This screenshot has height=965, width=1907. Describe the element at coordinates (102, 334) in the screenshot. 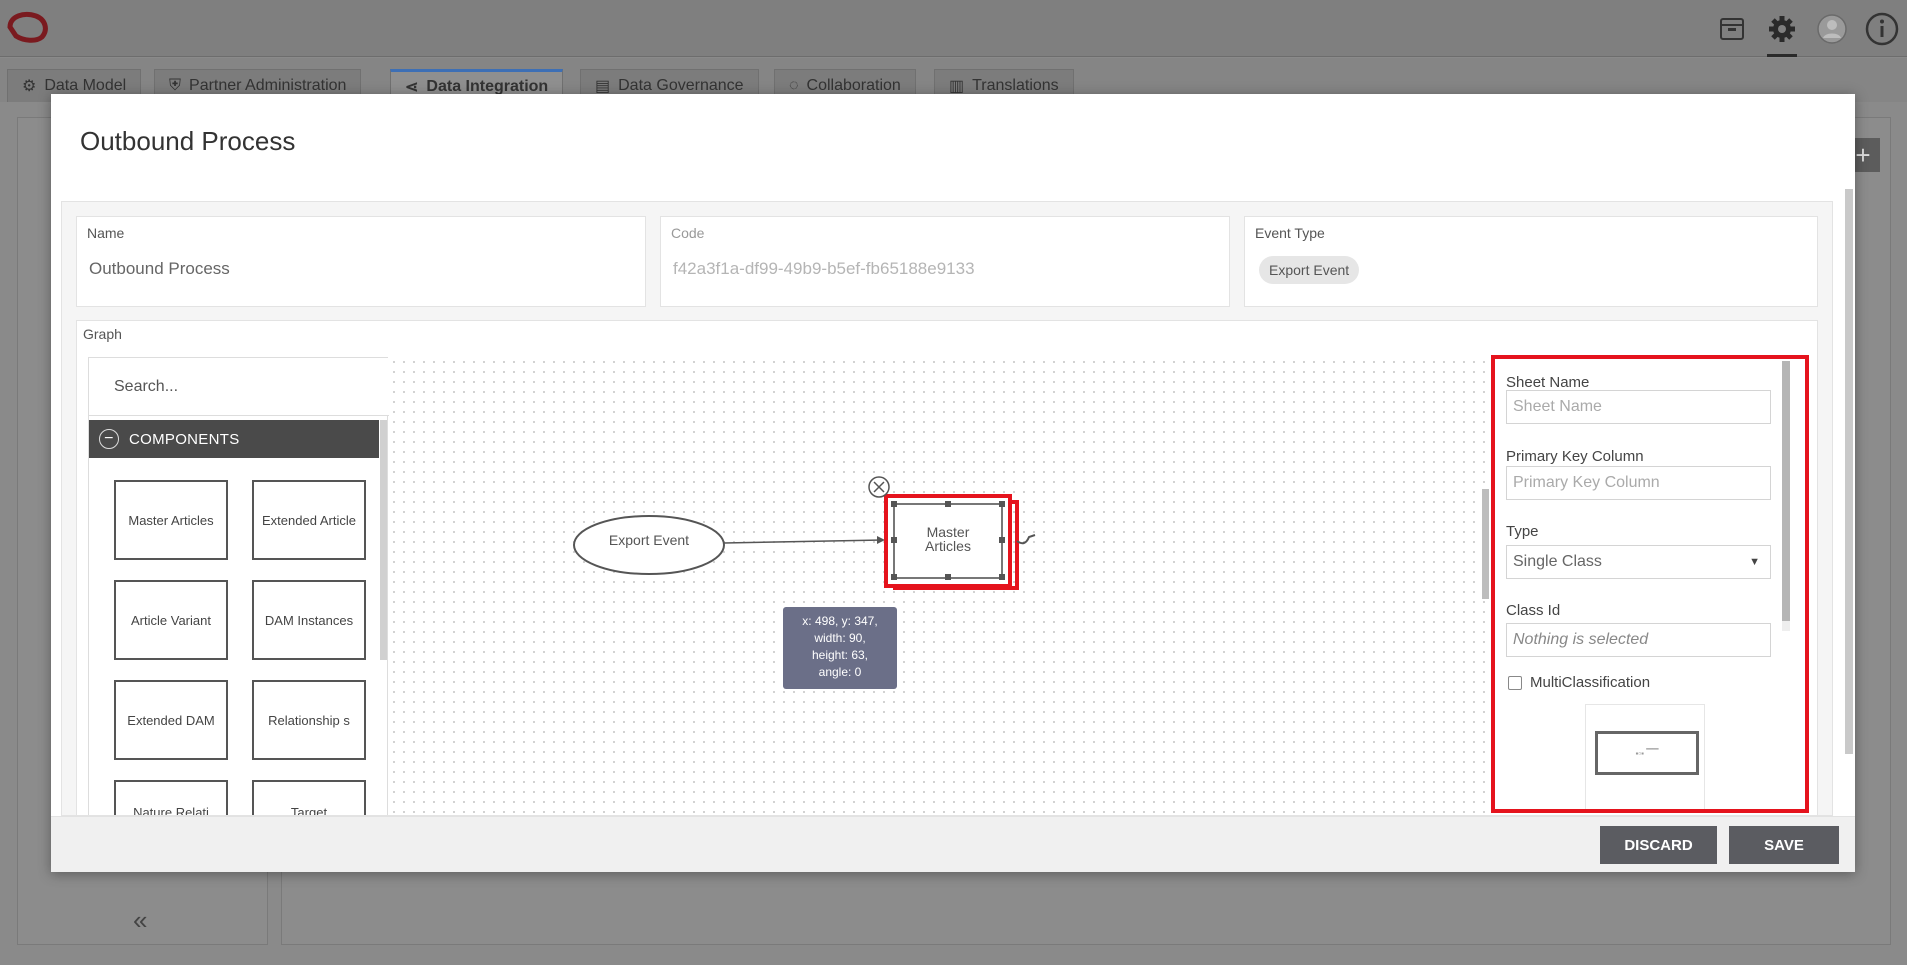

I see `graph-label: Graph` at that location.